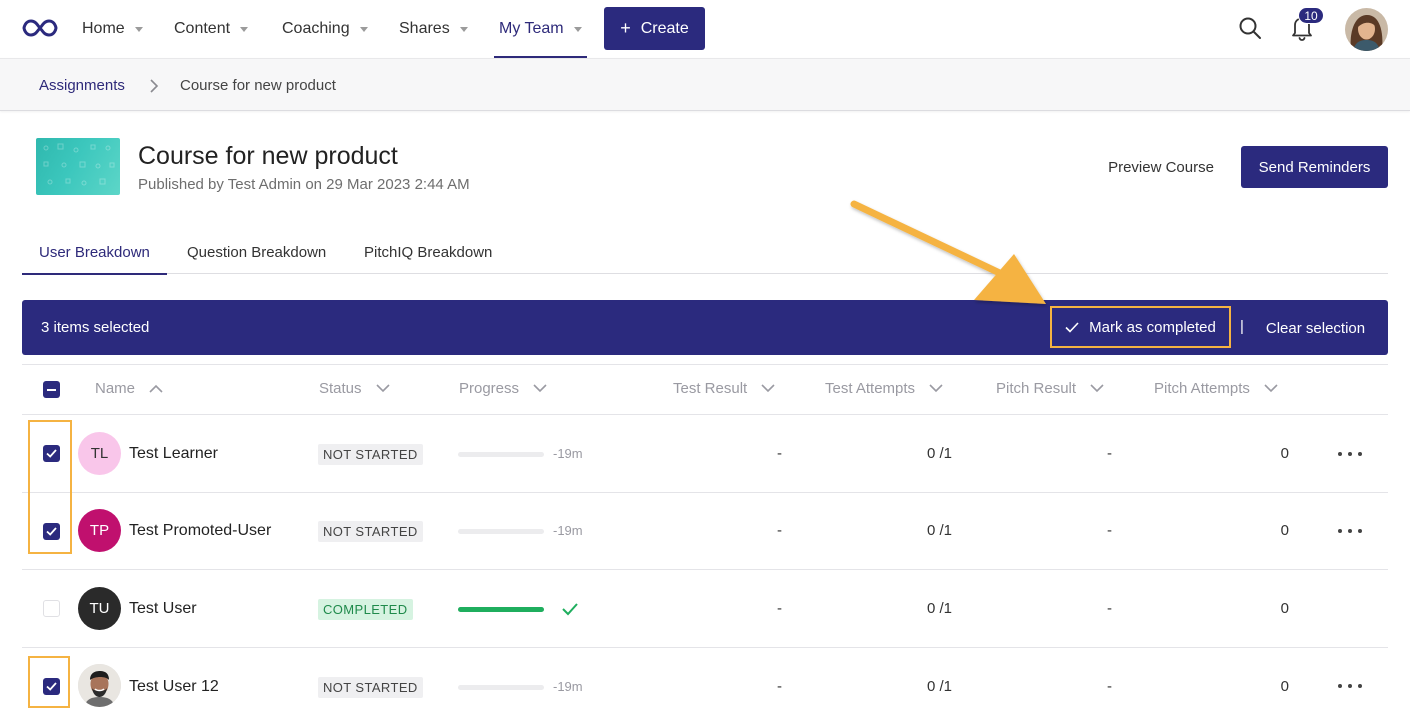 Image resolution: width=1410 pixels, height=720 pixels. Describe the element at coordinates (1109, 530) in the screenshot. I see `pitch-result-value: -` at that location.